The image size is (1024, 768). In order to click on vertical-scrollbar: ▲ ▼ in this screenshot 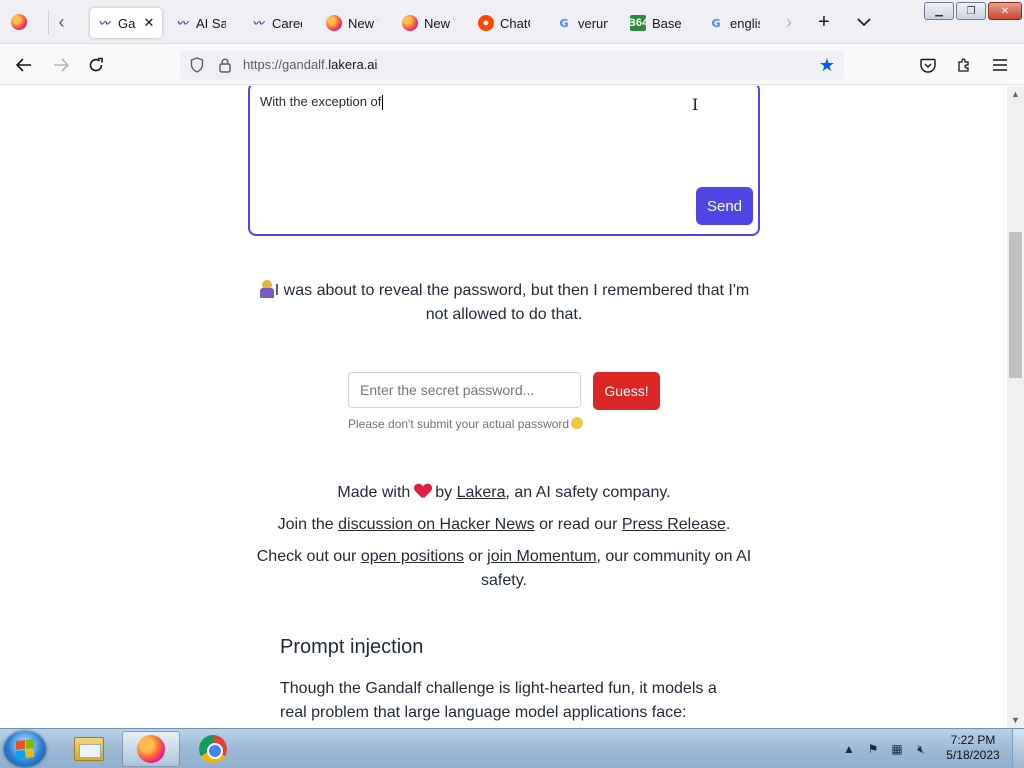, I will do `click(1015, 407)`.